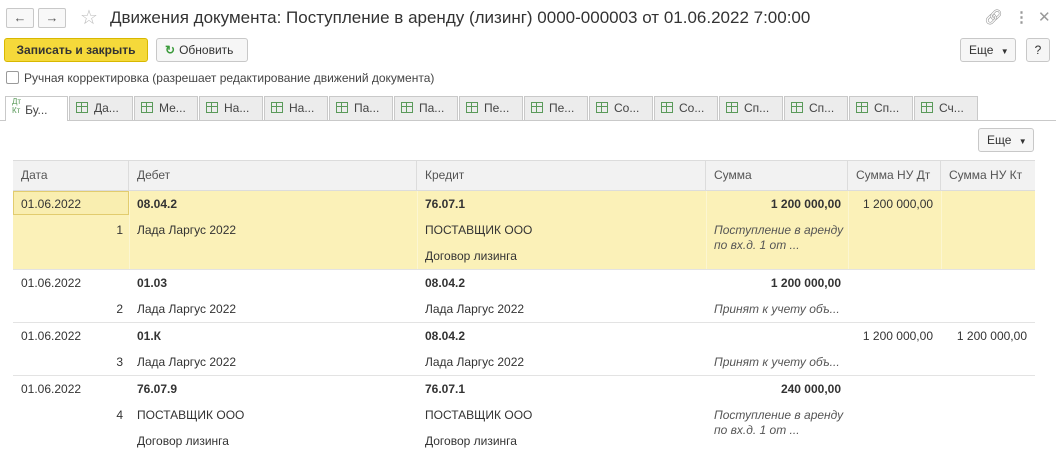 The height and width of the screenshot is (474, 1056). Describe the element at coordinates (993, 18) in the screenshot. I see `link-icon: 🔗︎` at that location.